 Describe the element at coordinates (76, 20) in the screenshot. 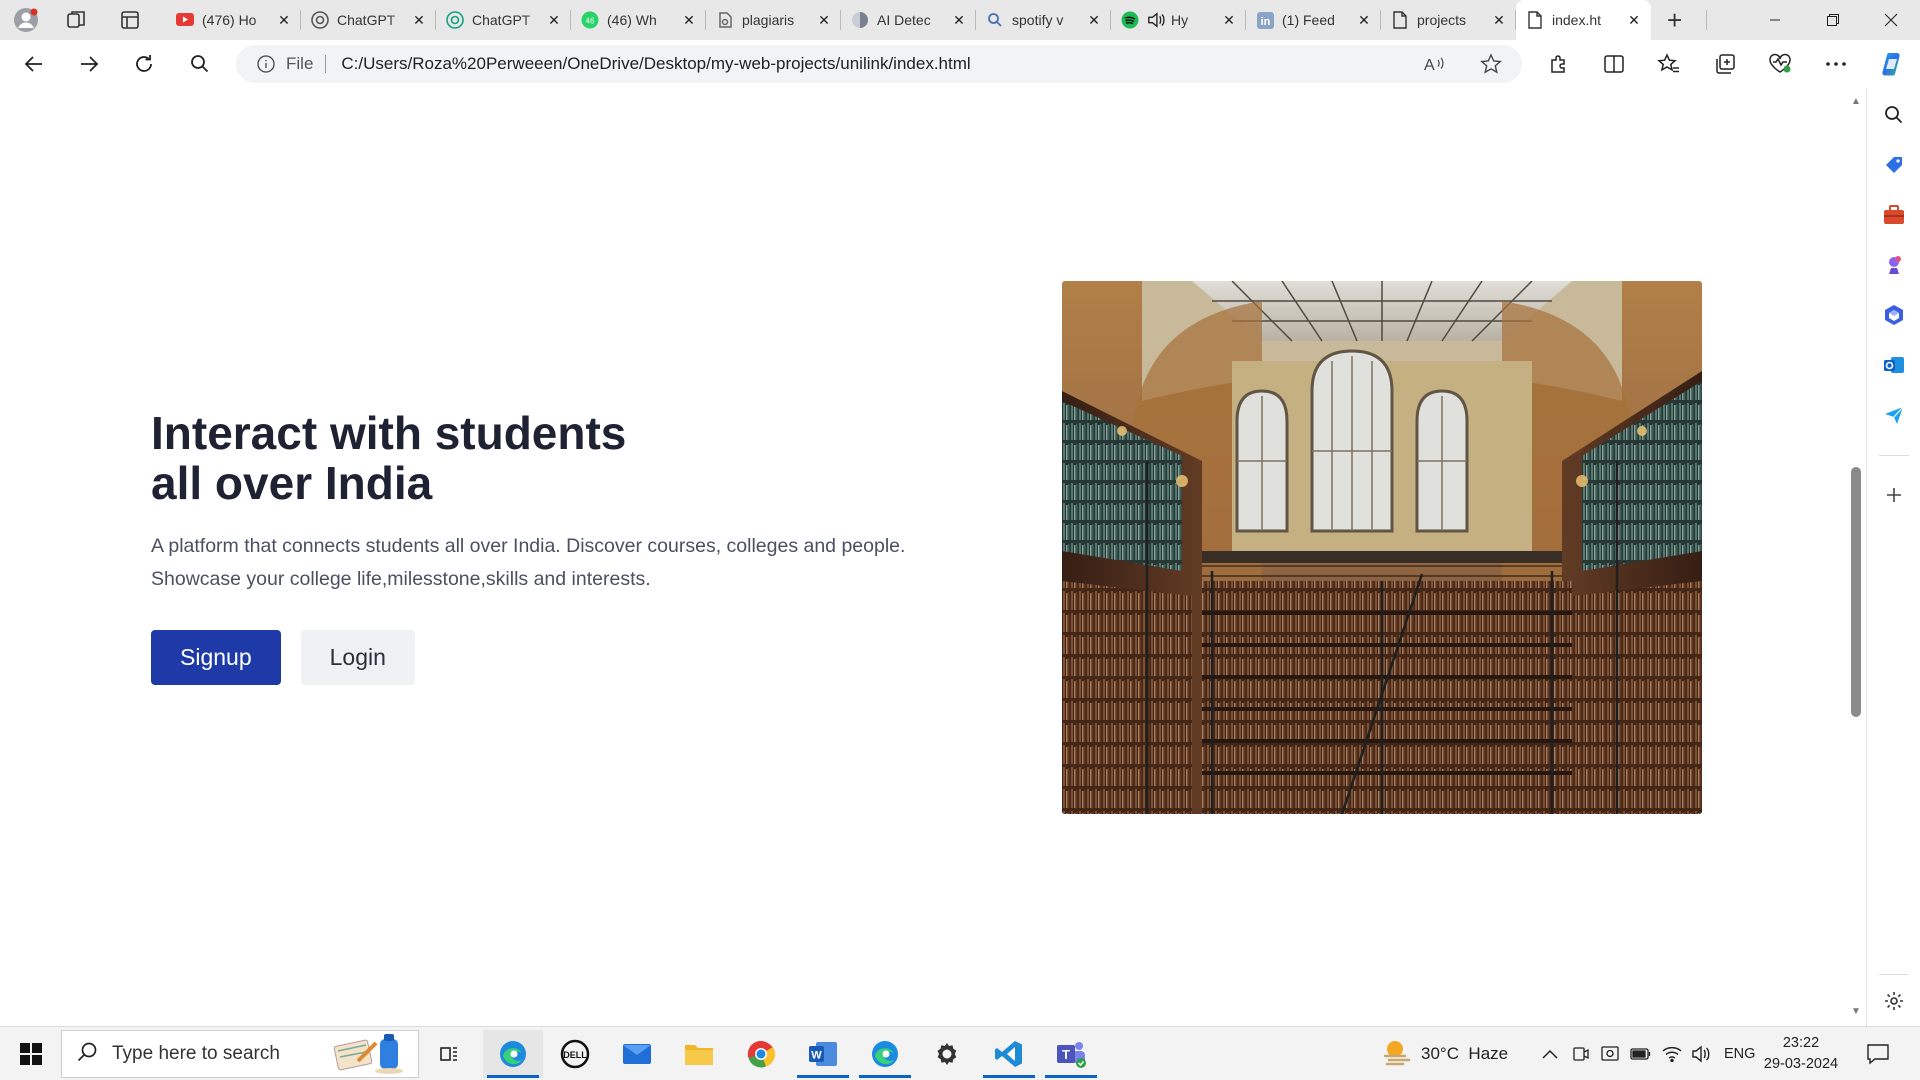

I see `workspaces-icon` at that location.